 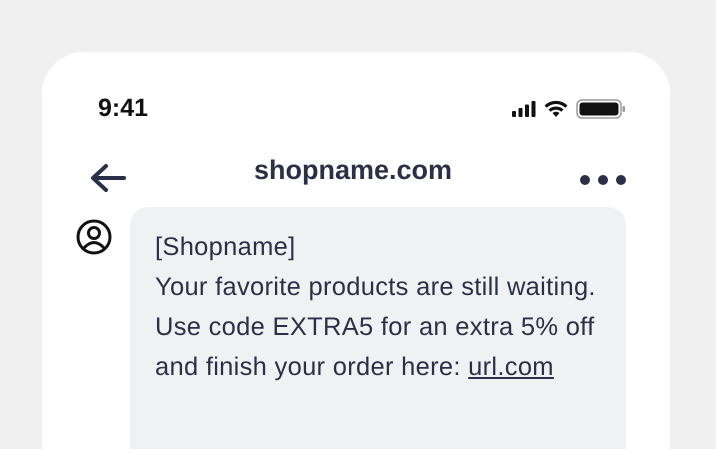 I want to click on back-arrow-icon, so click(x=108, y=178).